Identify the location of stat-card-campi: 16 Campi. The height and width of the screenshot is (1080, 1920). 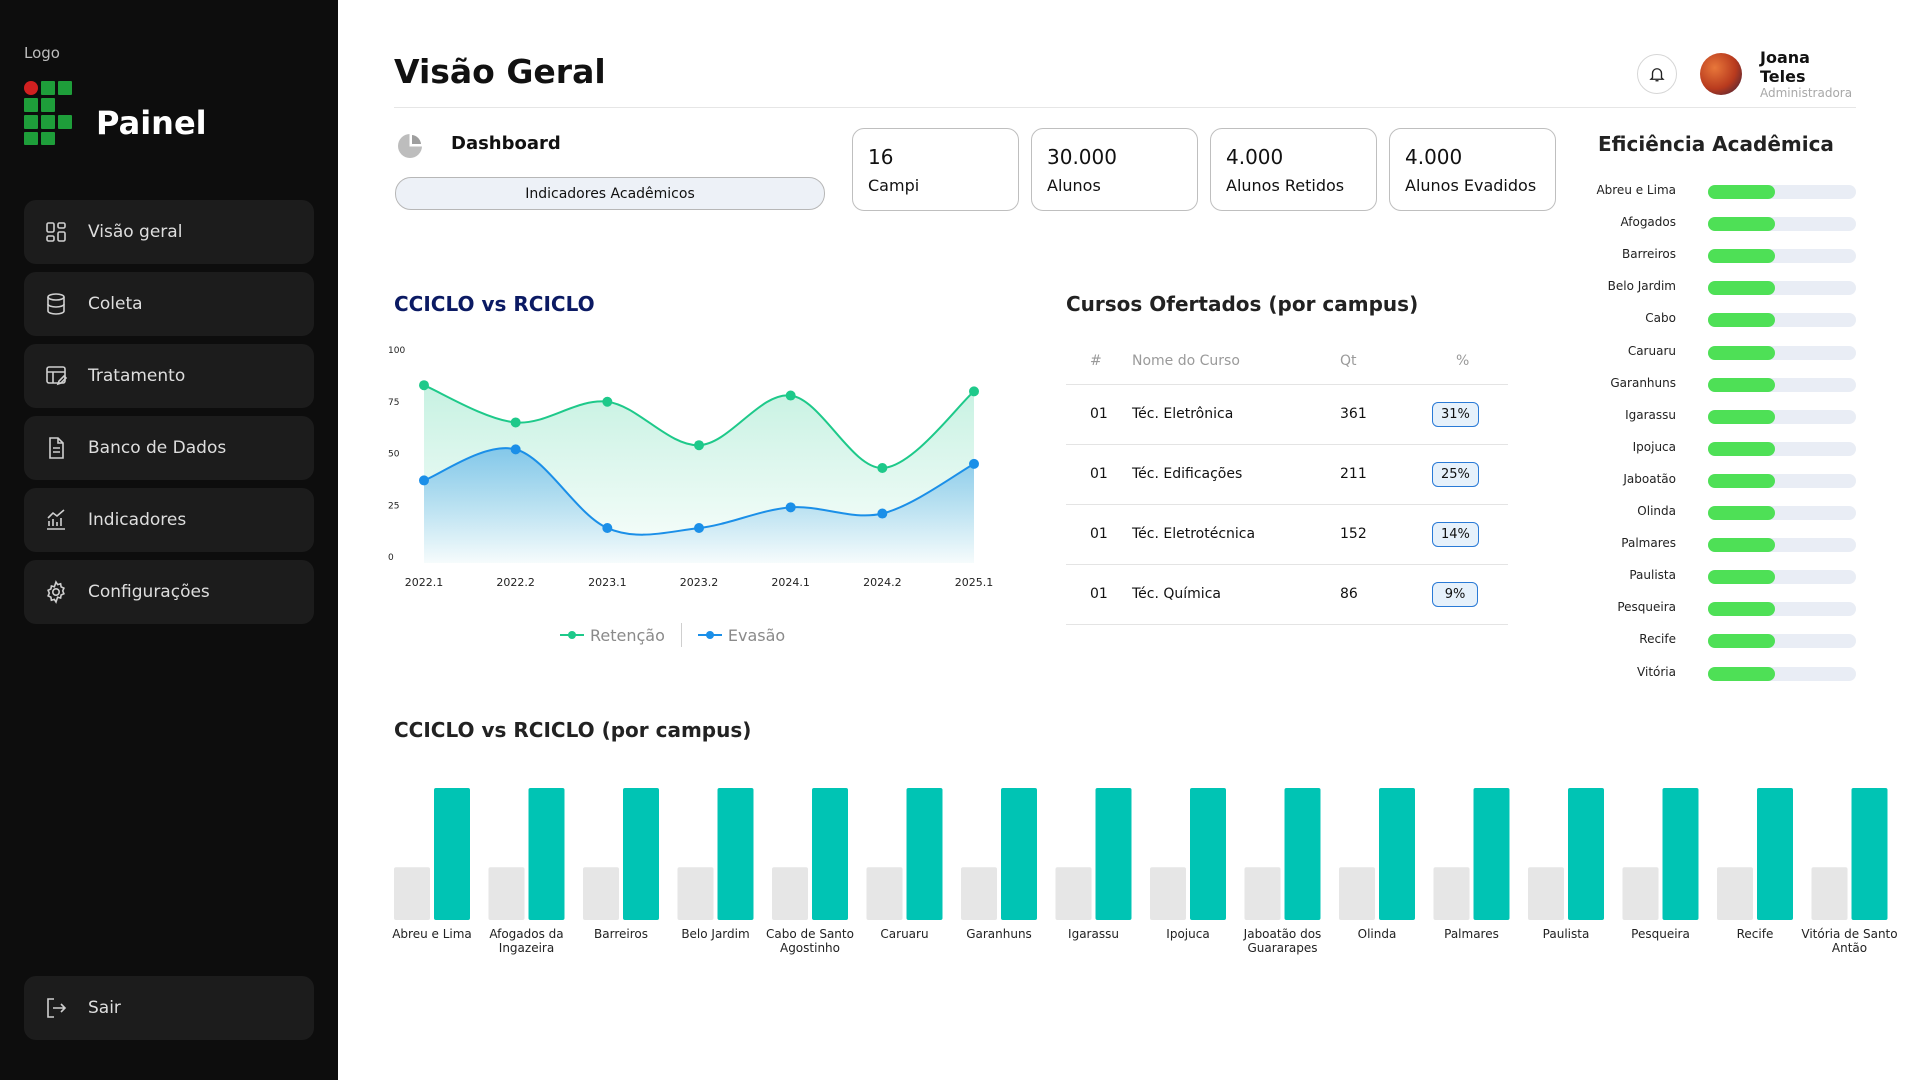
(935, 169).